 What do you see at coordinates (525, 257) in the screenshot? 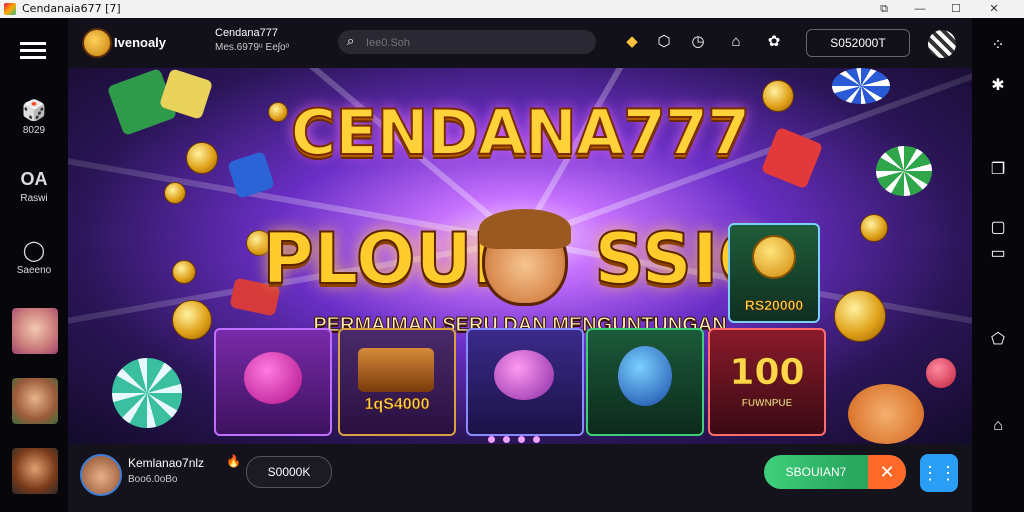
I see `mascot-face` at bounding box center [525, 257].